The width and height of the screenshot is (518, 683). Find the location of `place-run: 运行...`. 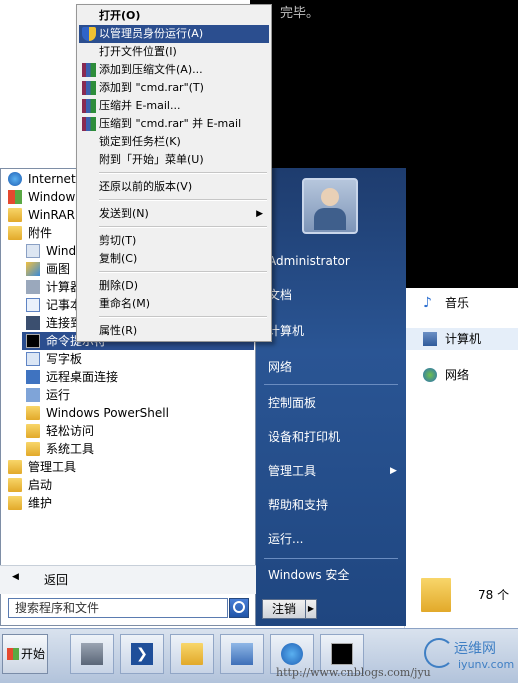

place-run: 运行... is located at coordinates (285, 539).